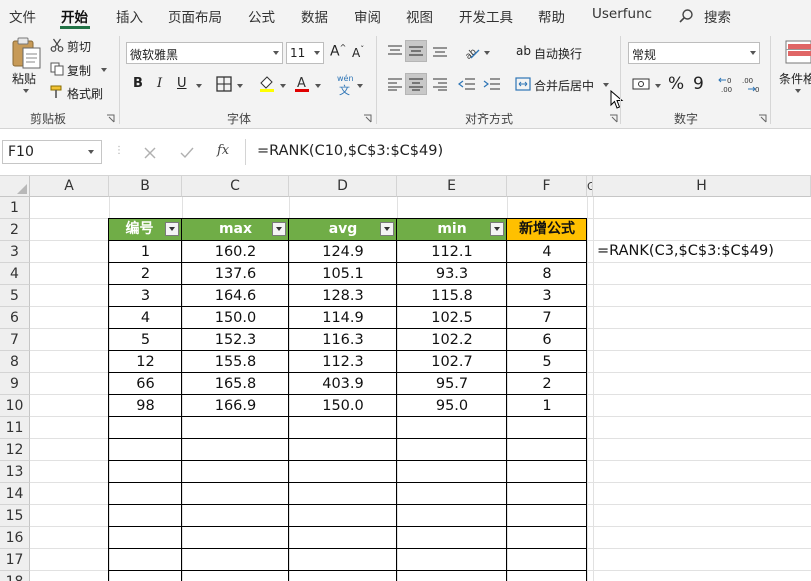 Image resolution: width=811 pixels, height=581 pixels. Describe the element at coordinates (486, 16) in the screenshot. I see `tab-developer: 开发工具` at that location.